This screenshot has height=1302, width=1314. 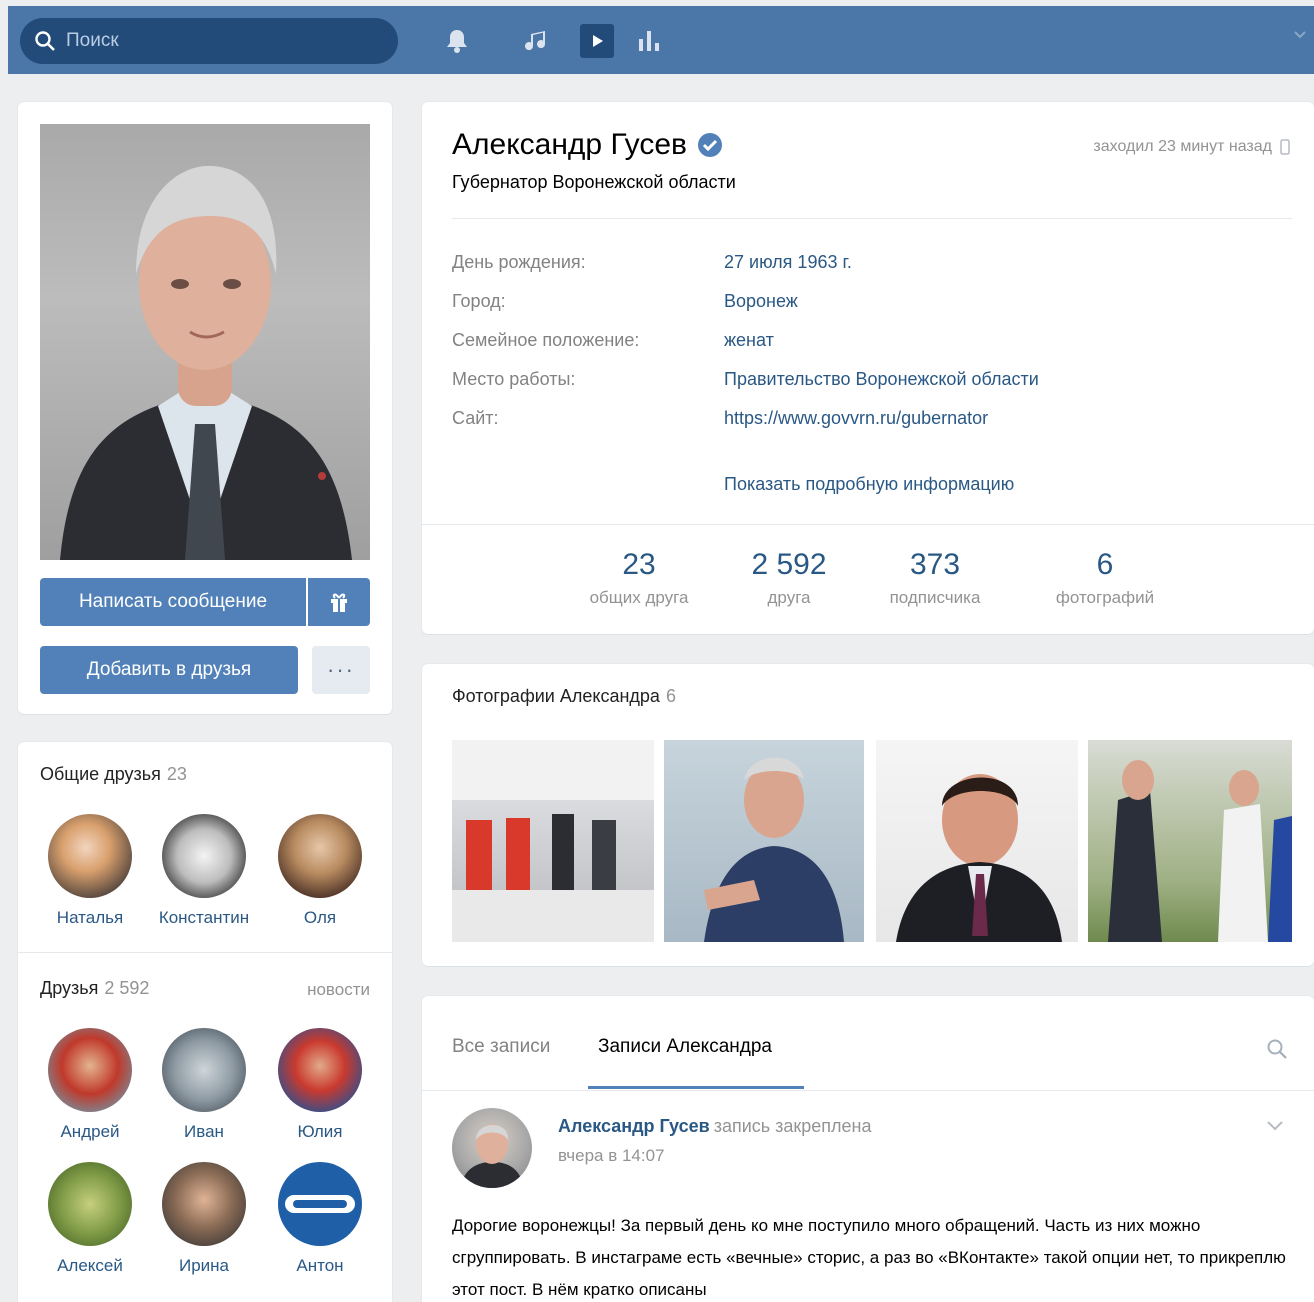 I want to click on counter-value: 6, so click(x=1105, y=564).